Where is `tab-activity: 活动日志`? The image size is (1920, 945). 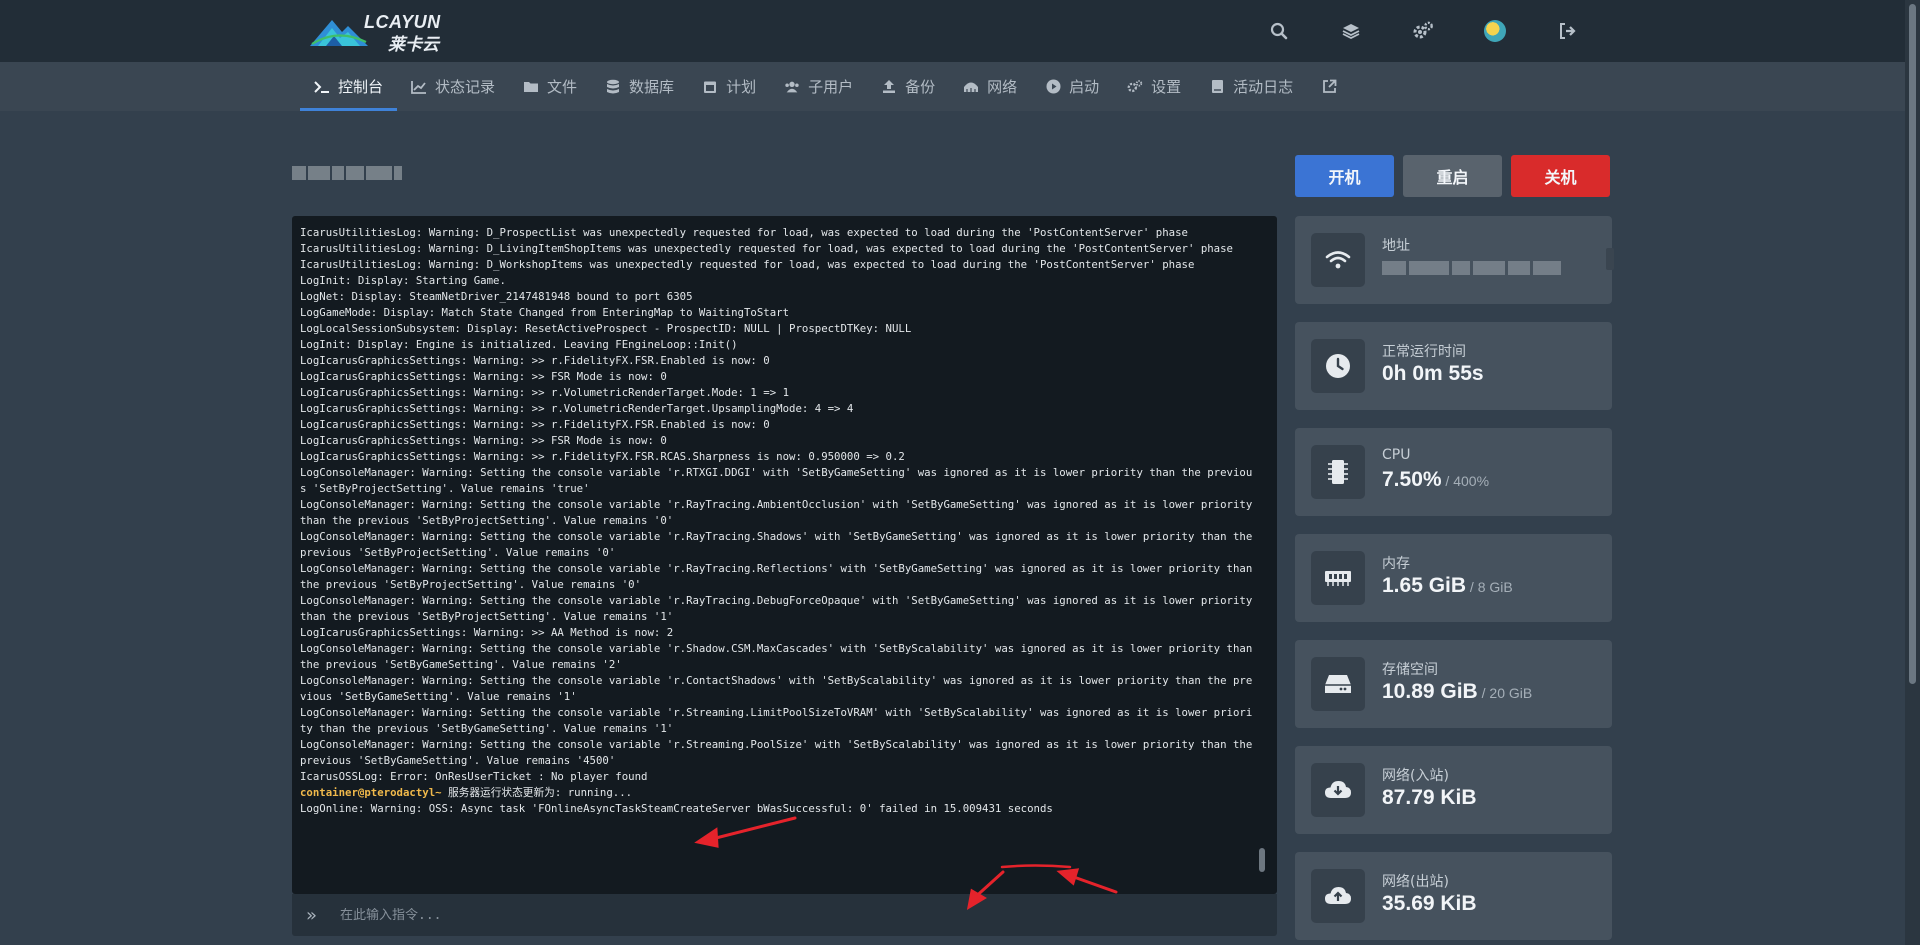
tab-activity: 活动日志 is located at coordinates (1251, 86).